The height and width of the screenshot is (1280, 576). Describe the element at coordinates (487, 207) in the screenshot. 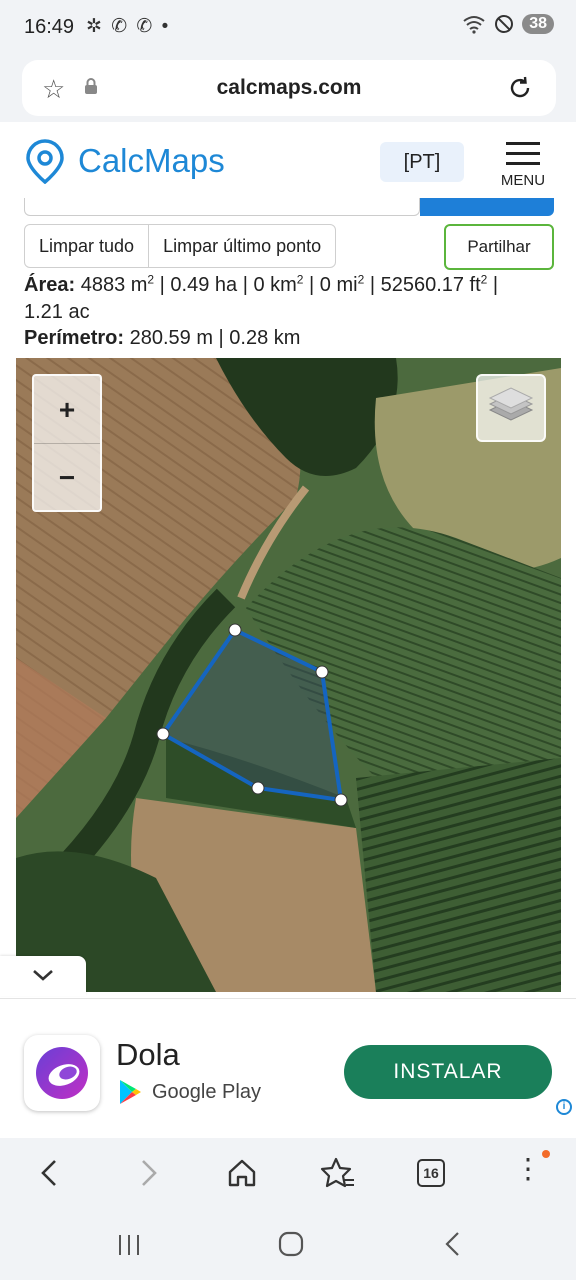

I see `search-button` at that location.